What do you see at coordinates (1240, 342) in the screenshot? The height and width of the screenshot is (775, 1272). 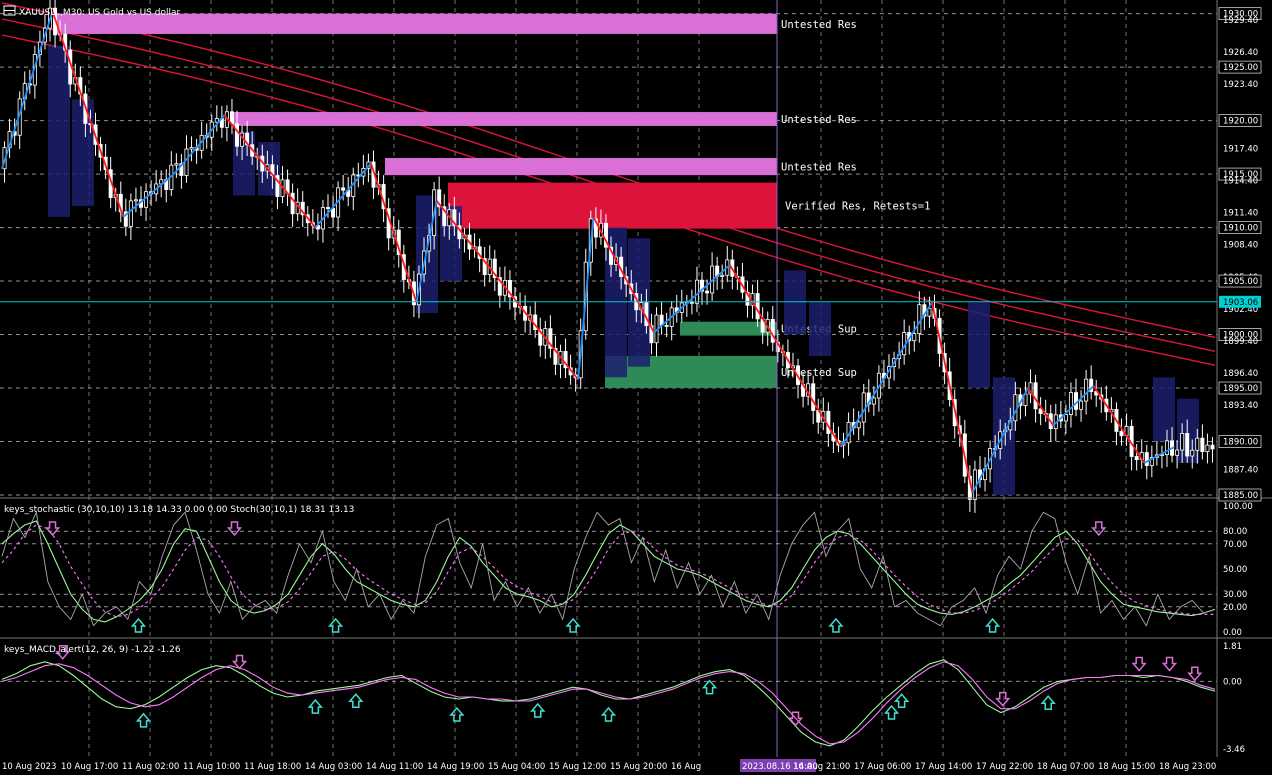 I see `price-tick-label: 1899.40` at bounding box center [1240, 342].